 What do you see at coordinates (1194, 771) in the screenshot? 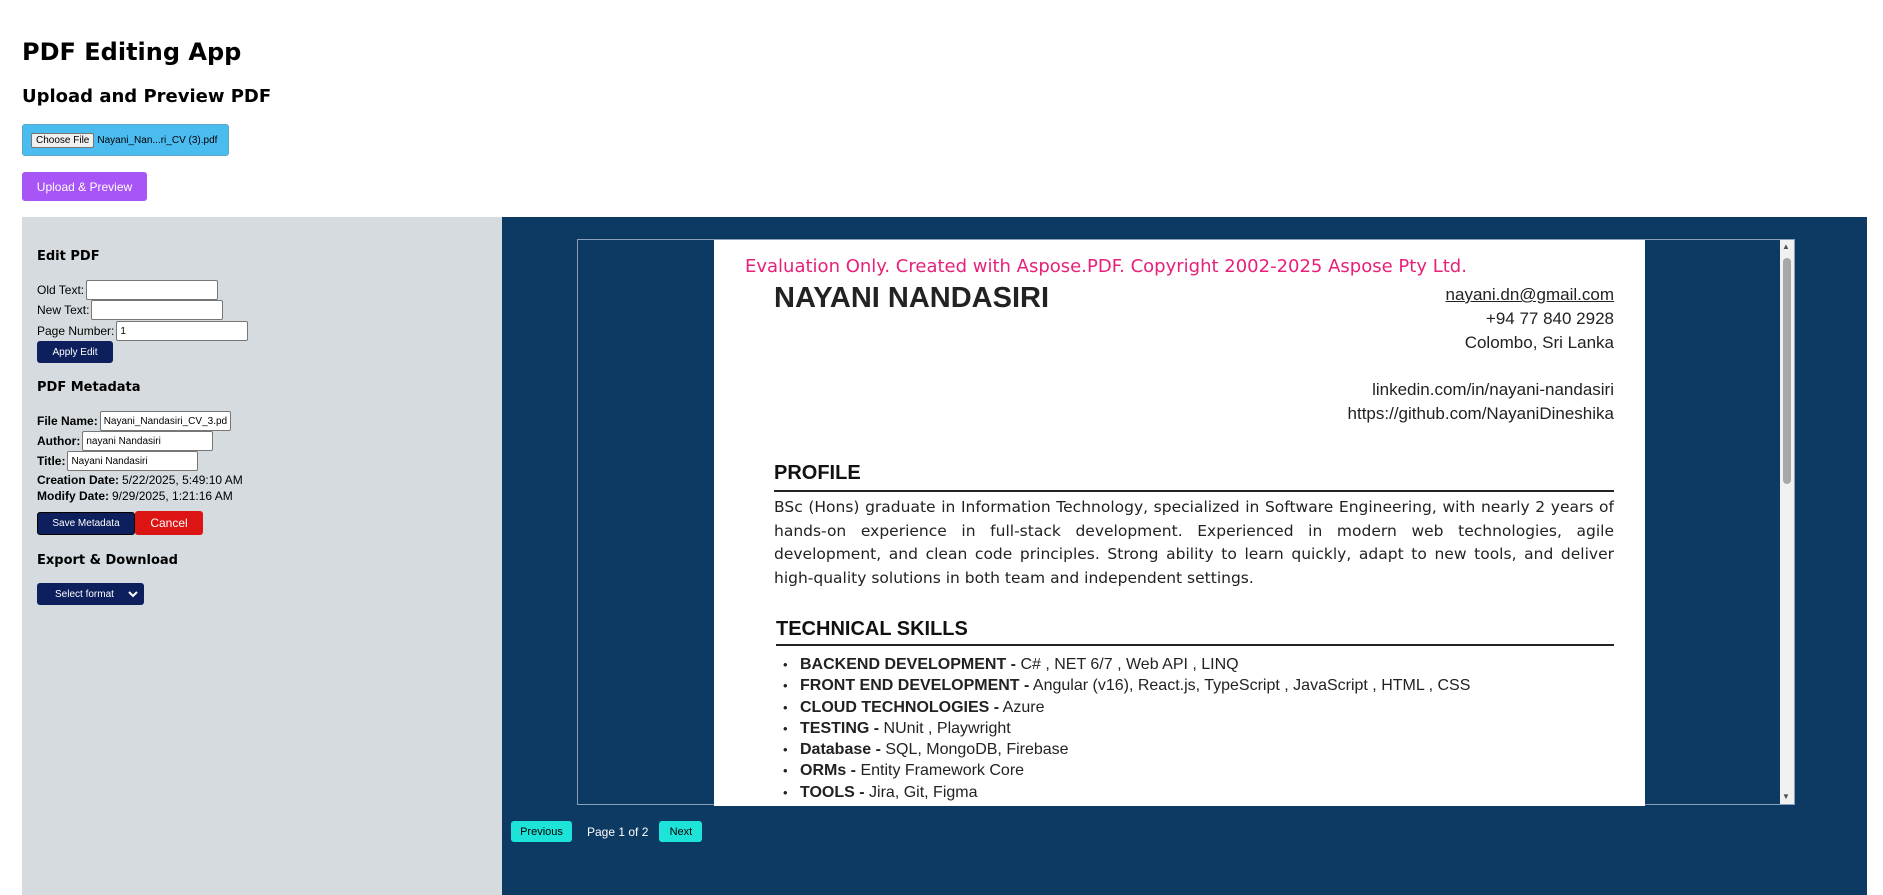
I see `skill-item: ORMs - Entity Framework Core` at bounding box center [1194, 771].